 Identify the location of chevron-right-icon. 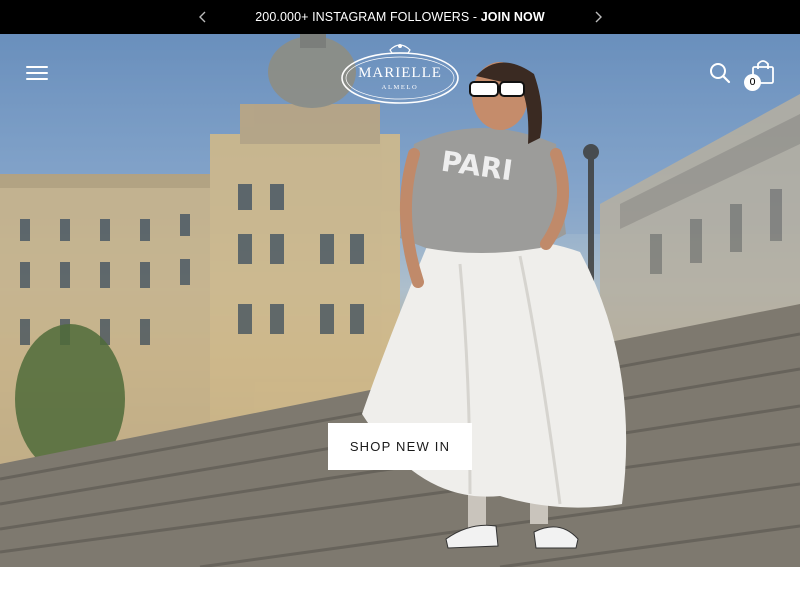
(598, 17).